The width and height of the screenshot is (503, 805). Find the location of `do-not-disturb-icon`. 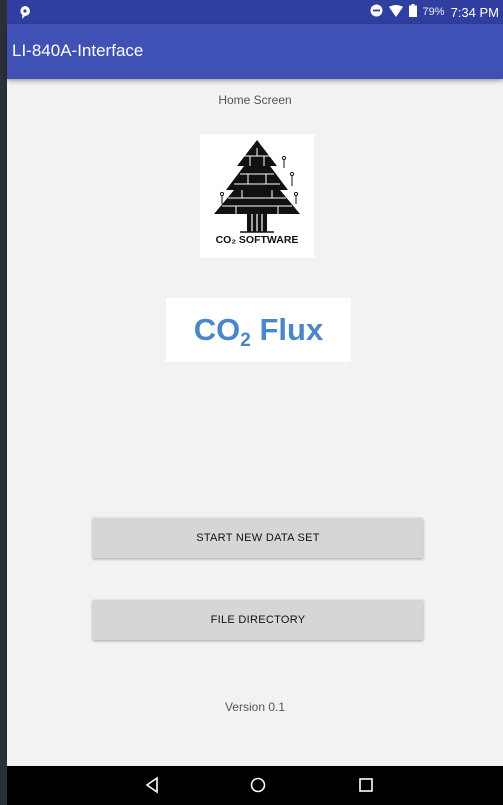

do-not-disturb-icon is located at coordinates (376, 12).